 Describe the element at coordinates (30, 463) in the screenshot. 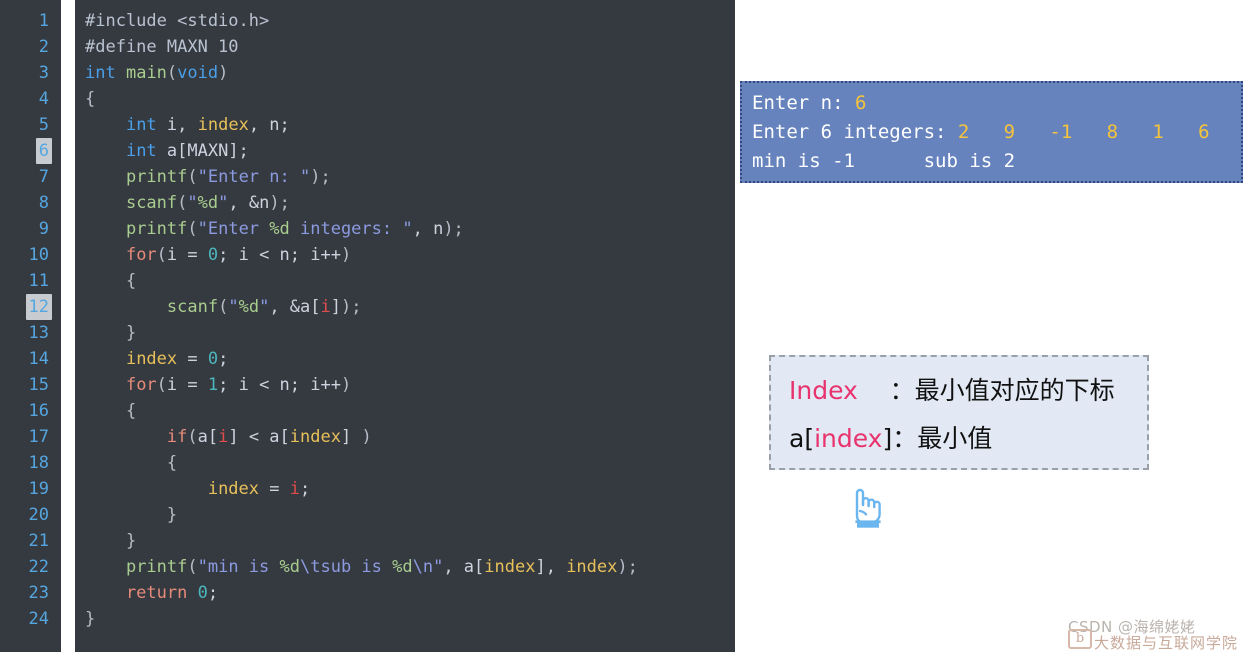

I see `line-number: 18` at that location.